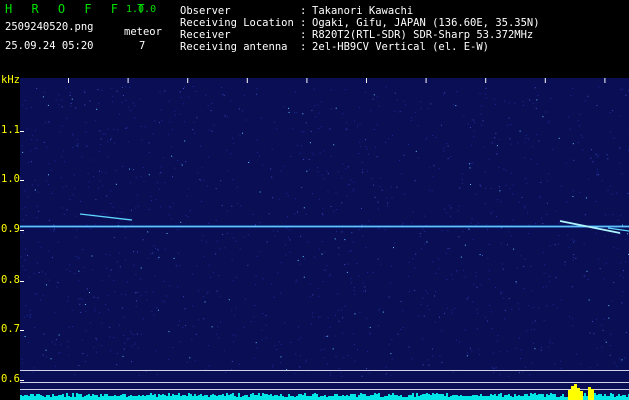 The height and width of the screenshot is (400, 629). Describe the element at coordinates (303, 35) in the screenshot. I see `receiver-colon: :` at that location.